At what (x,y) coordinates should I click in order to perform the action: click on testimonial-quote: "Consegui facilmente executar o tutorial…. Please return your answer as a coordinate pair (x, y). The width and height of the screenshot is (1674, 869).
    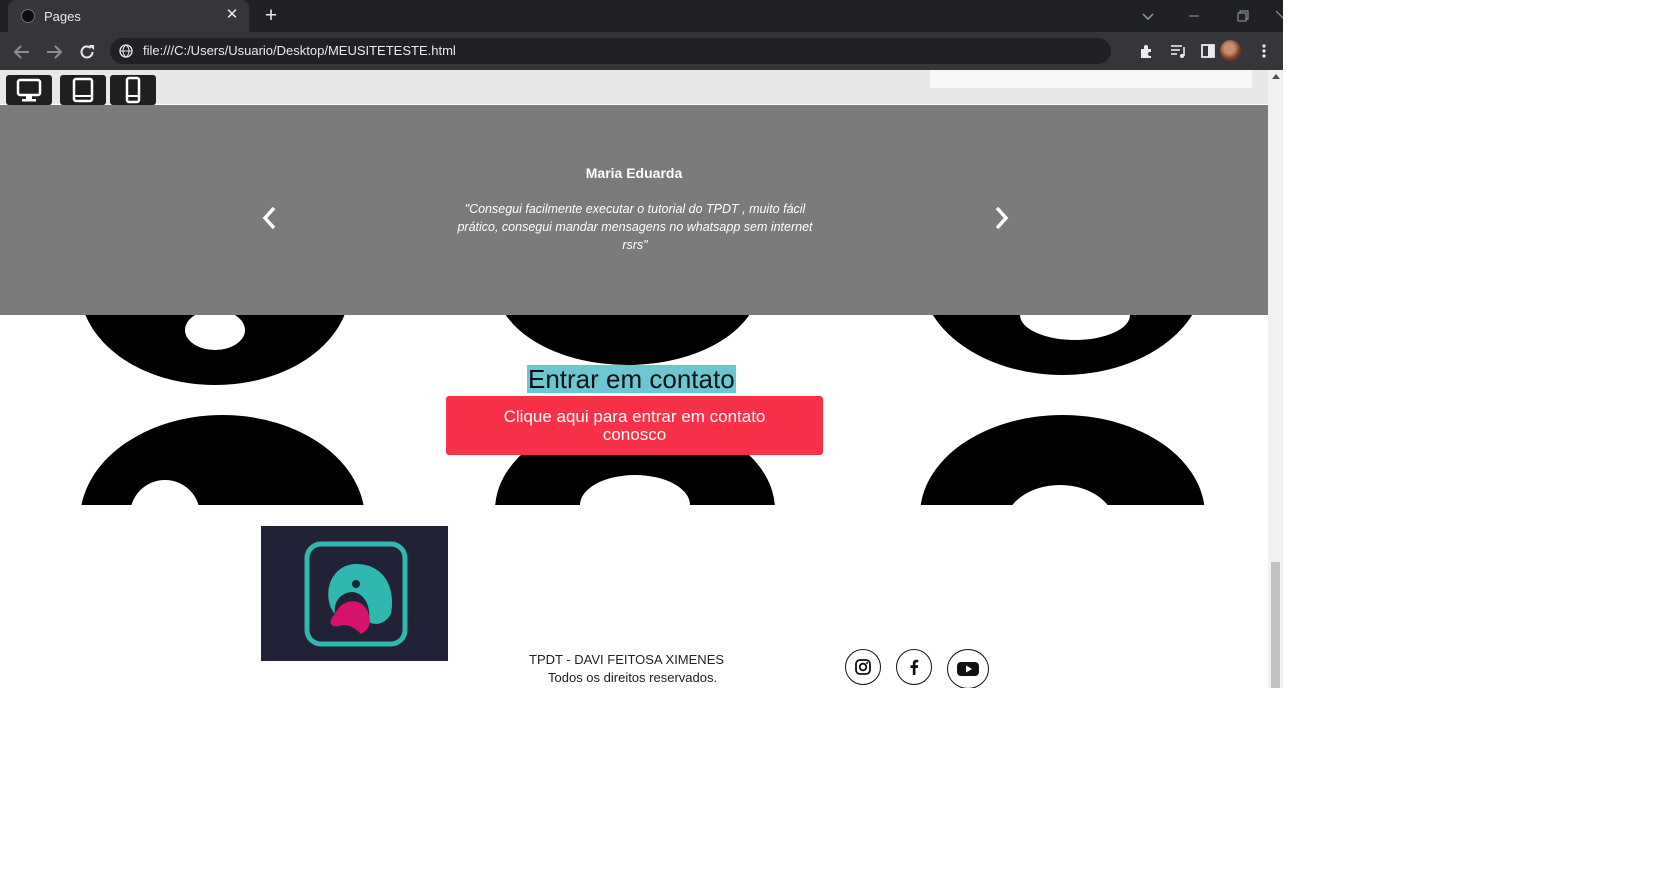
    Looking at the image, I should click on (635, 227).